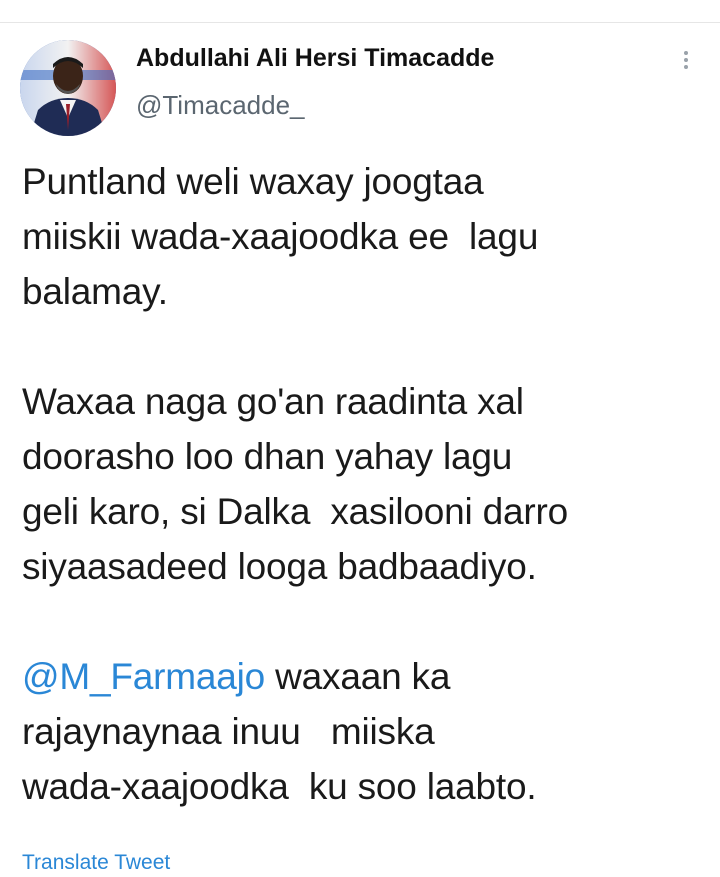  What do you see at coordinates (686, 63) in the screenshot?
I see `more-vertical-icon` at bounding box center [686, 63].